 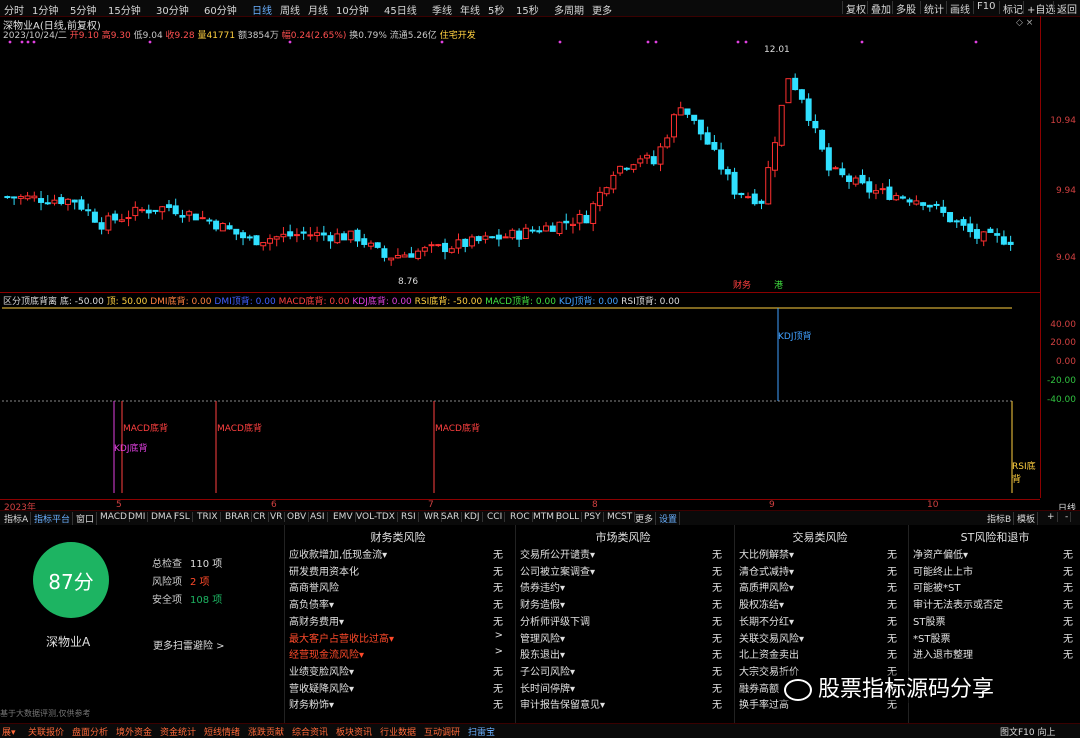 I want to click on risk-item: 长期不分红▾, so click(x=766, y=620).